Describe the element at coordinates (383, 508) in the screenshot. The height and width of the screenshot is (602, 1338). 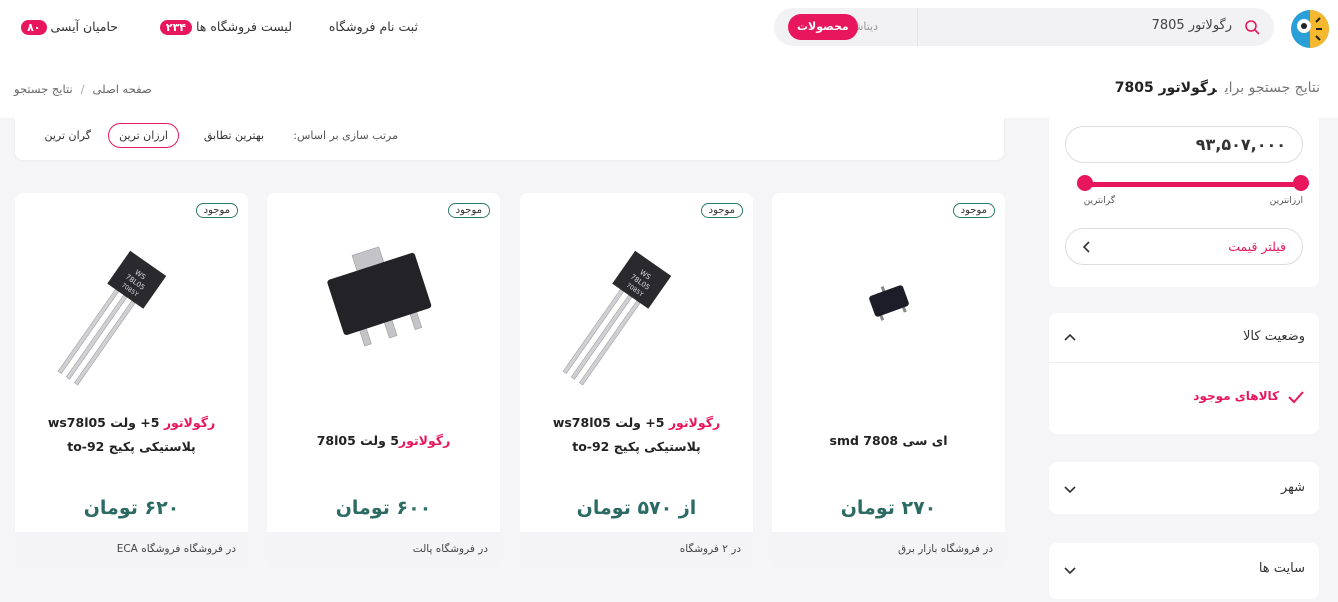
I see `product-price: ۶۰۰ تومان` at that location.